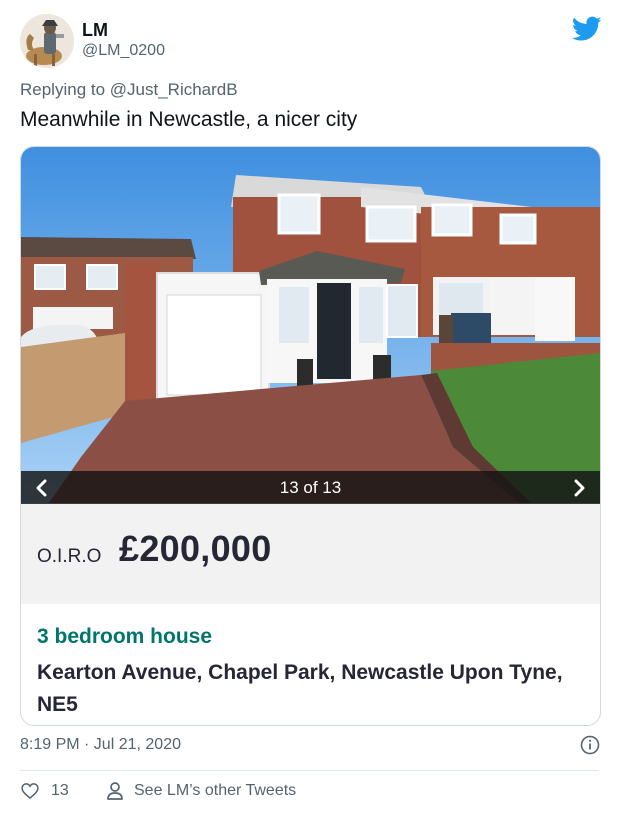 This screenshot has height=817, width=620. What do you see at coordinates (195, 548) in the screenshot?
I see `price-value: £200,000` at bounding box center [195, 548].